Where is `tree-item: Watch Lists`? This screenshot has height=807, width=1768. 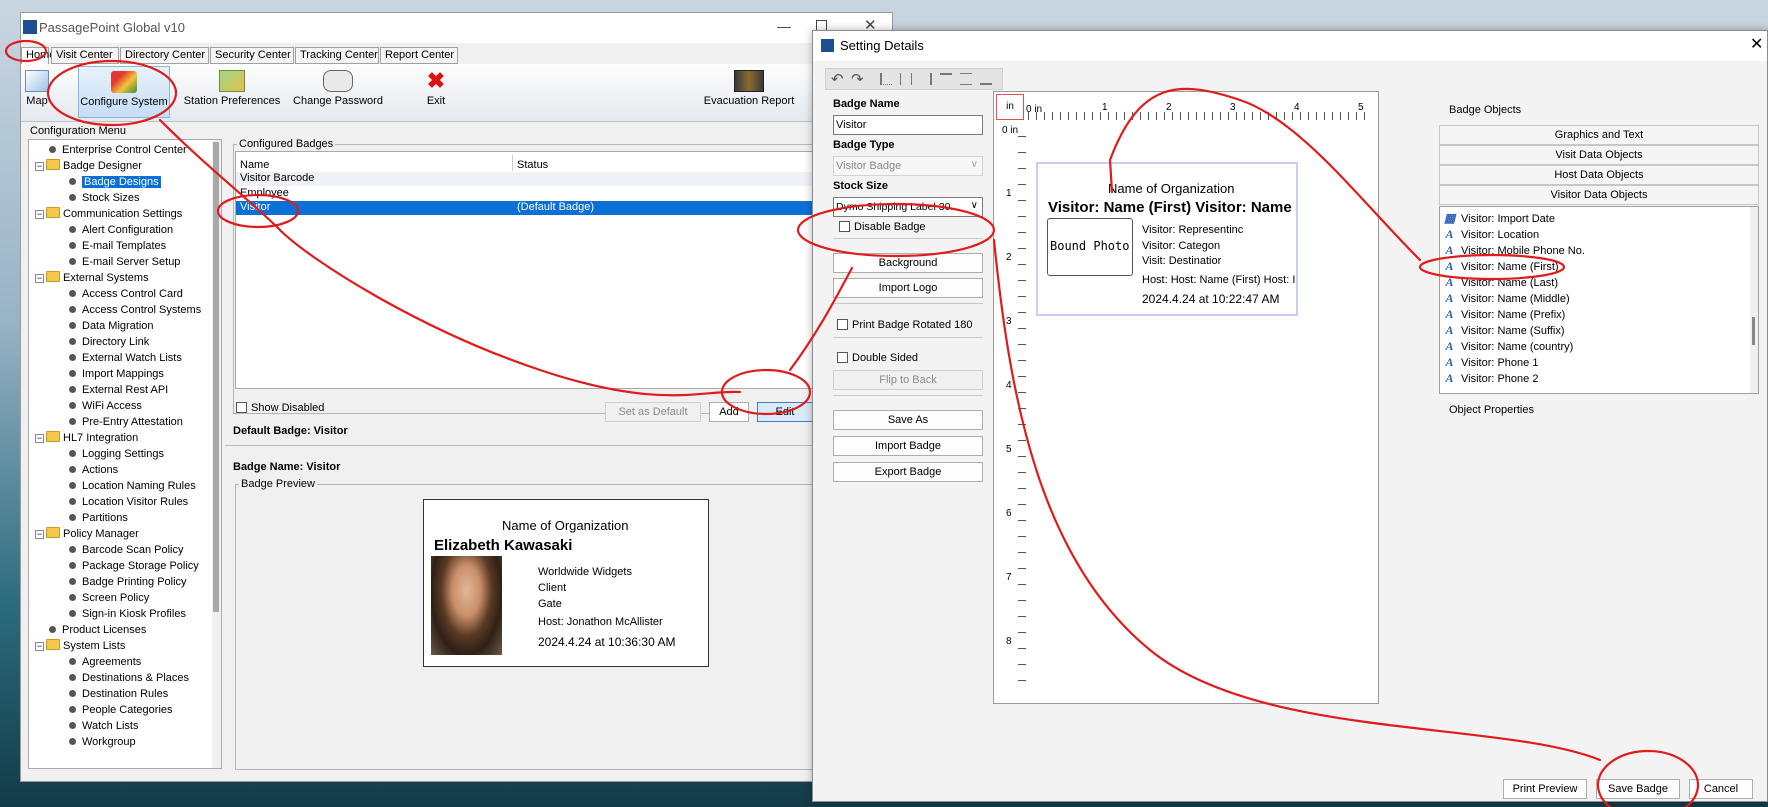 tree-item: Watch Lists is located at coordinates (103, 726).